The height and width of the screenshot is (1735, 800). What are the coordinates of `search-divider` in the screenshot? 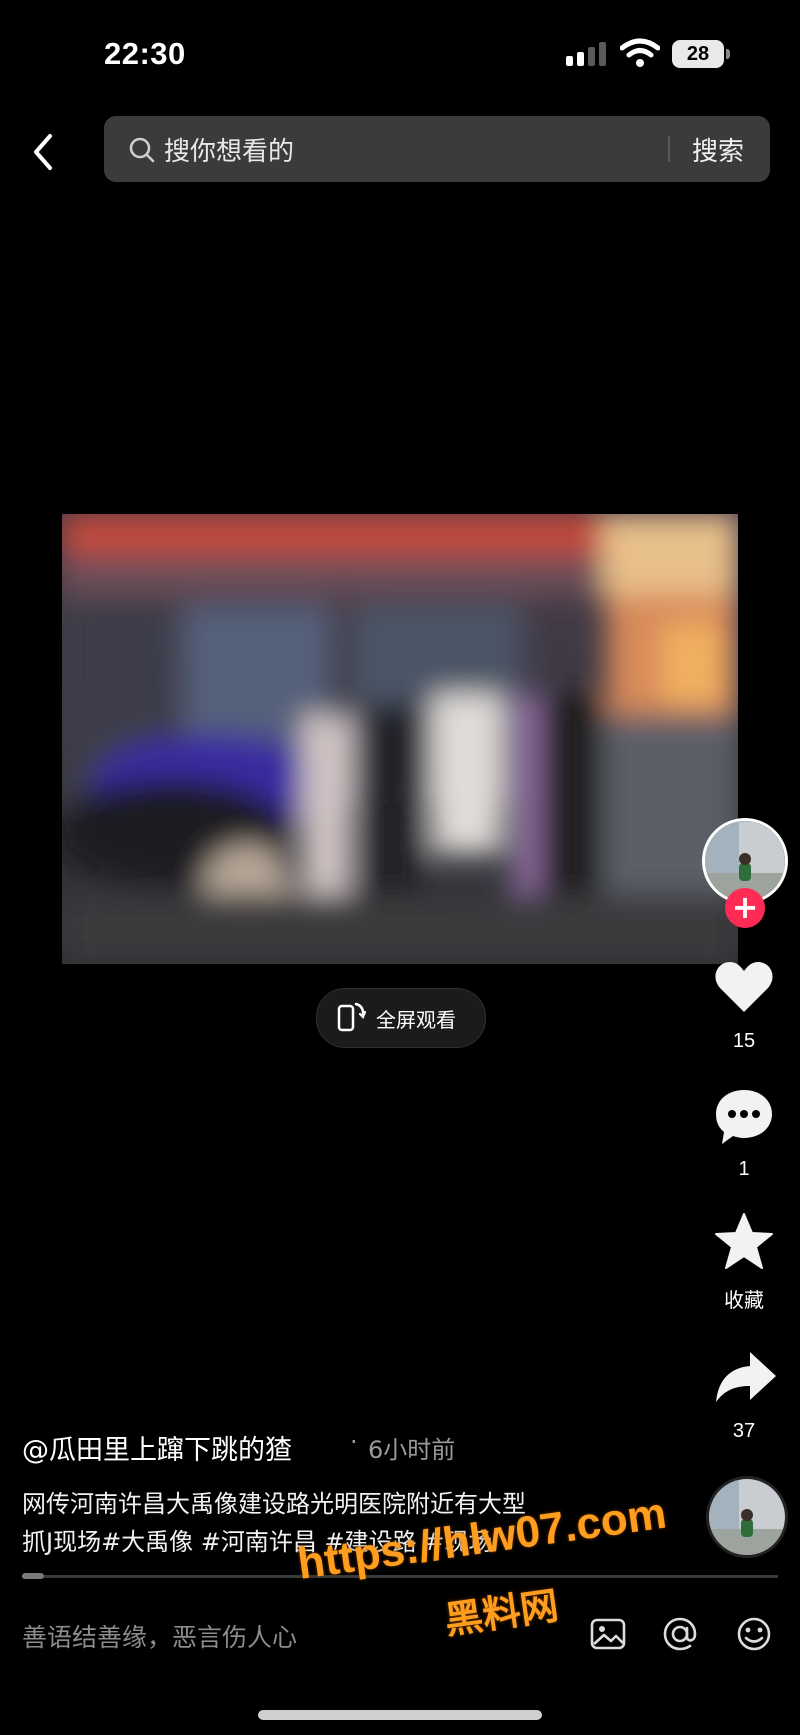 It's located at (669, 149).